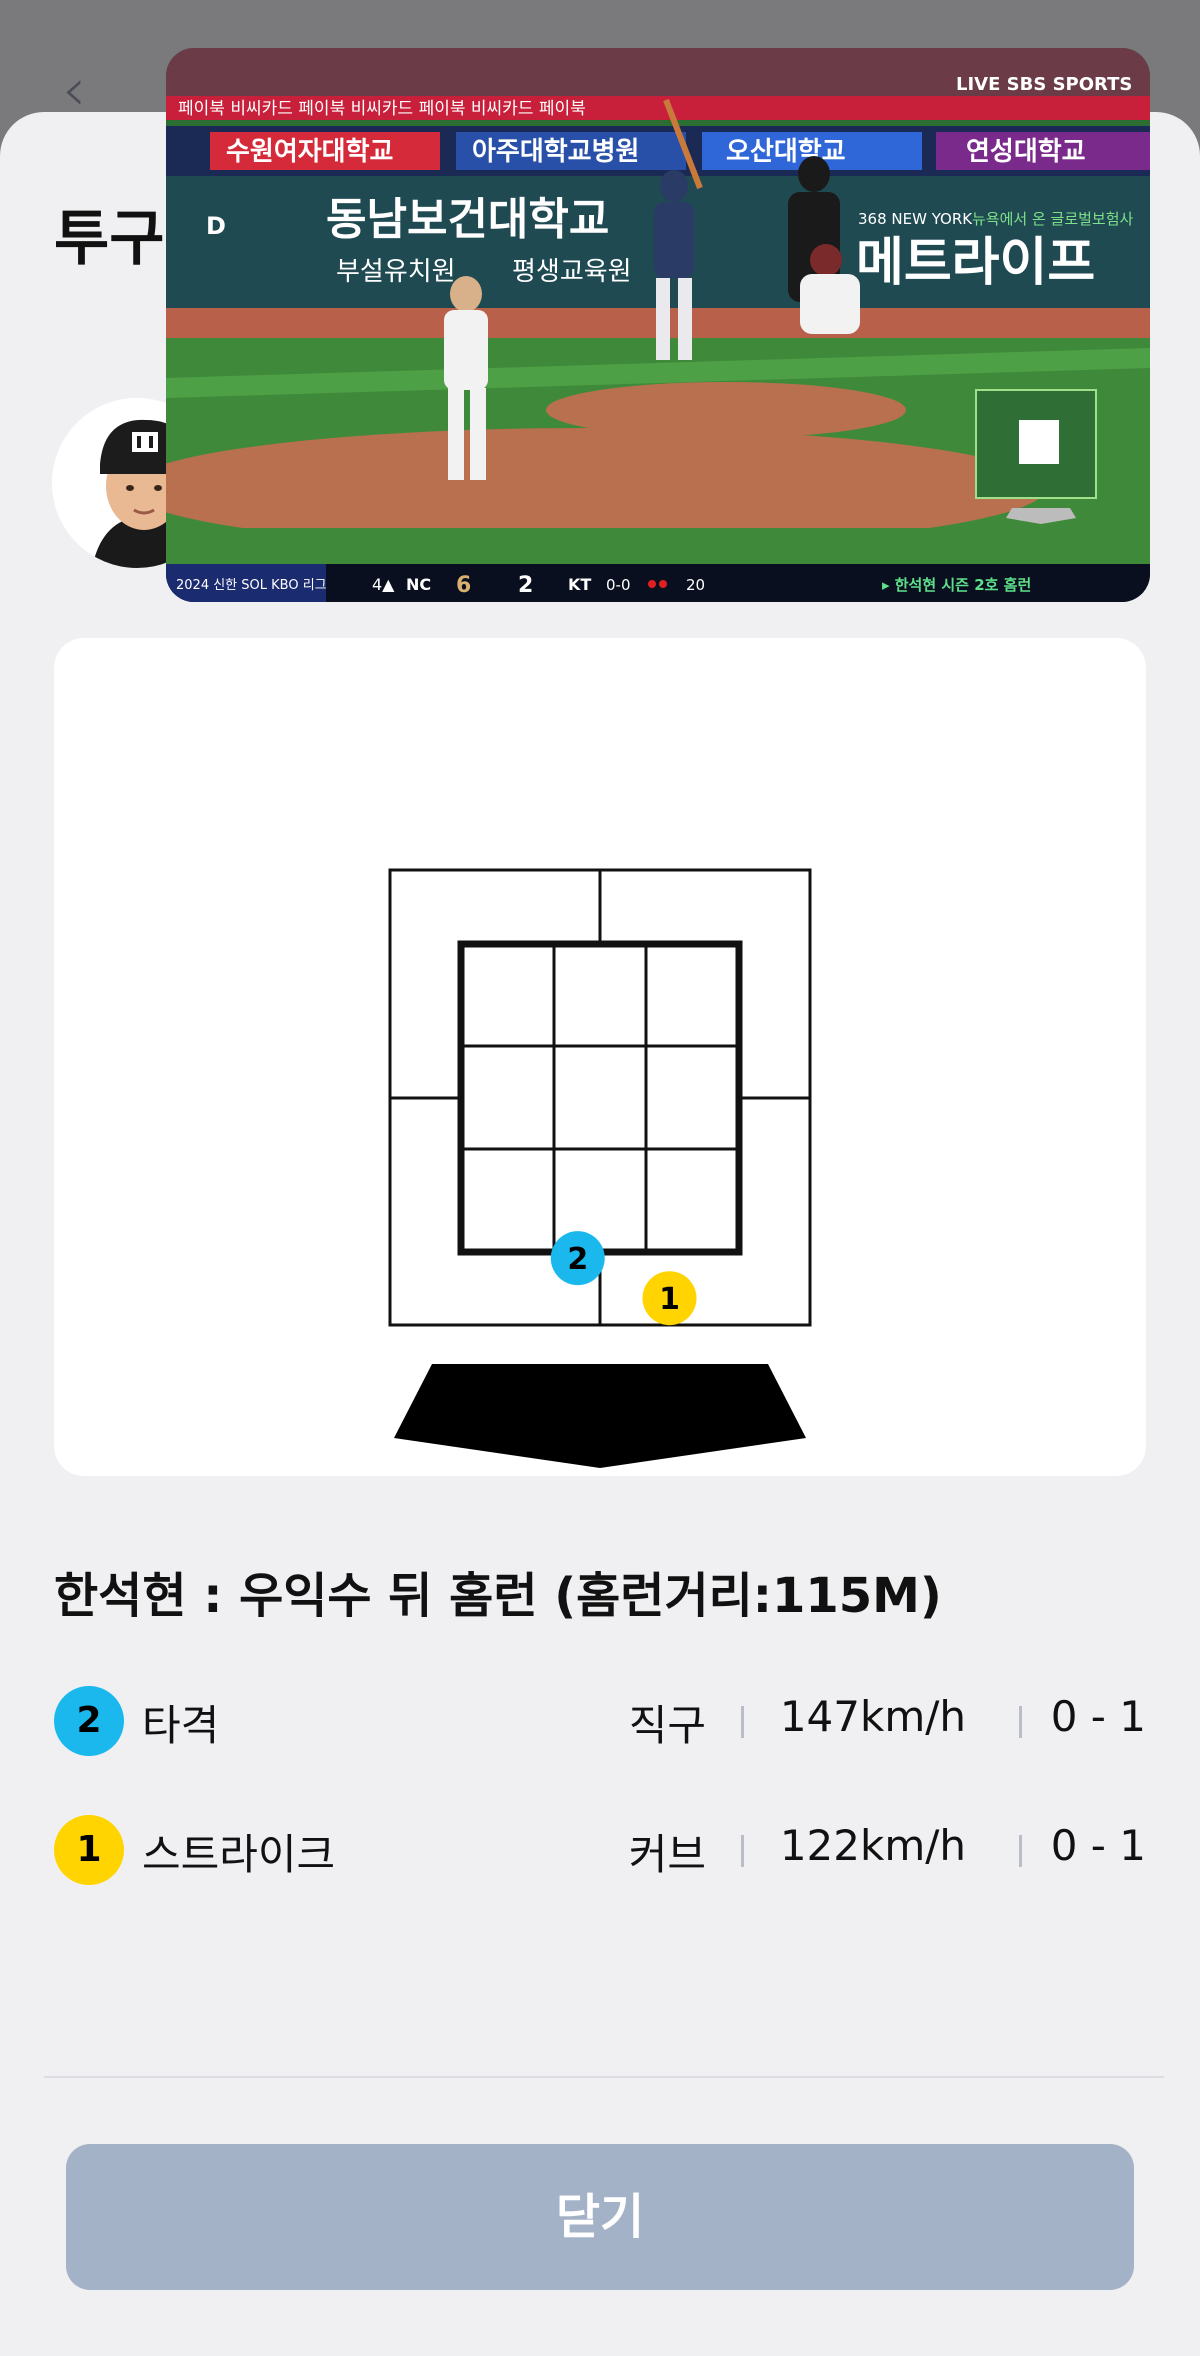  Describe the element at coordinates (467, 219) in the screenshot. I see `ad-wall-main: 동남보건대학교` at that location.